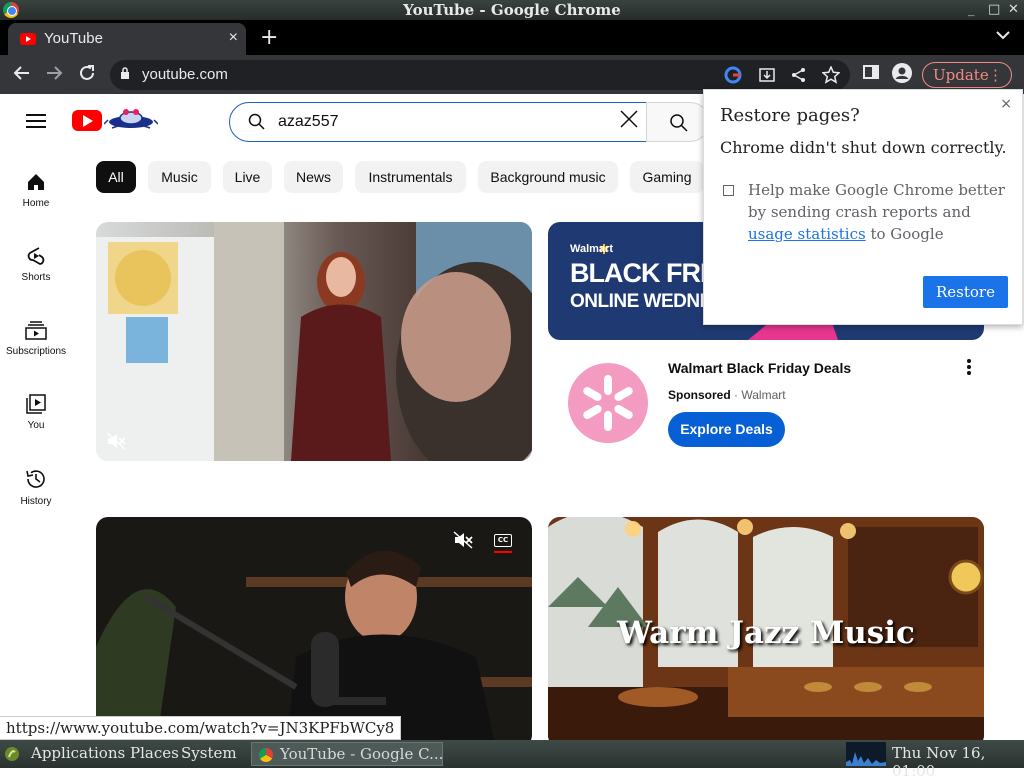 Image resolution: width=1024 pixels, height=780 pixels. Describe the element at coordinates (127, 39) in the screenshot. I see `tab-youtube: YouTube ×` at that location.